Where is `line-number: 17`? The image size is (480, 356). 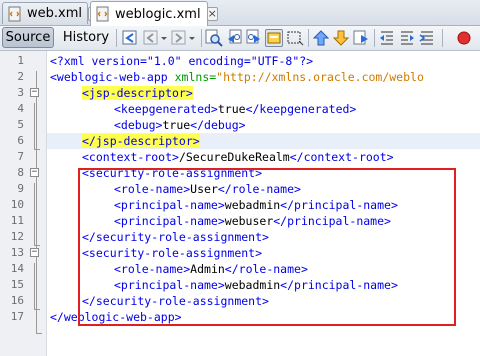 line-number: 17 is located at coordinates (17, 316).